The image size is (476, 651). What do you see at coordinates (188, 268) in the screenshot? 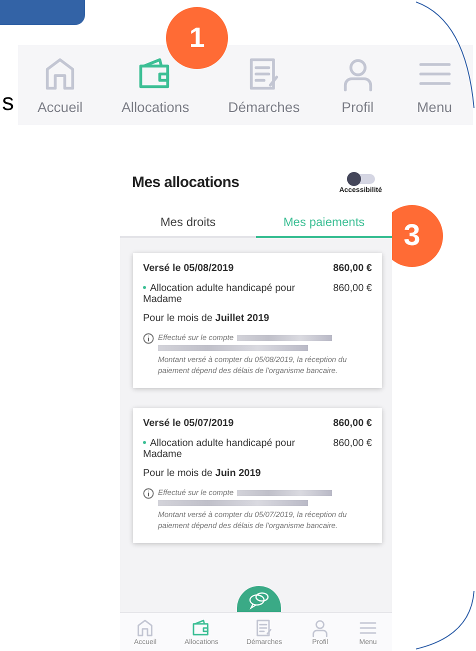
I see `payment-date: Versé le 05/08/2019` at bounding box center [188, 268].